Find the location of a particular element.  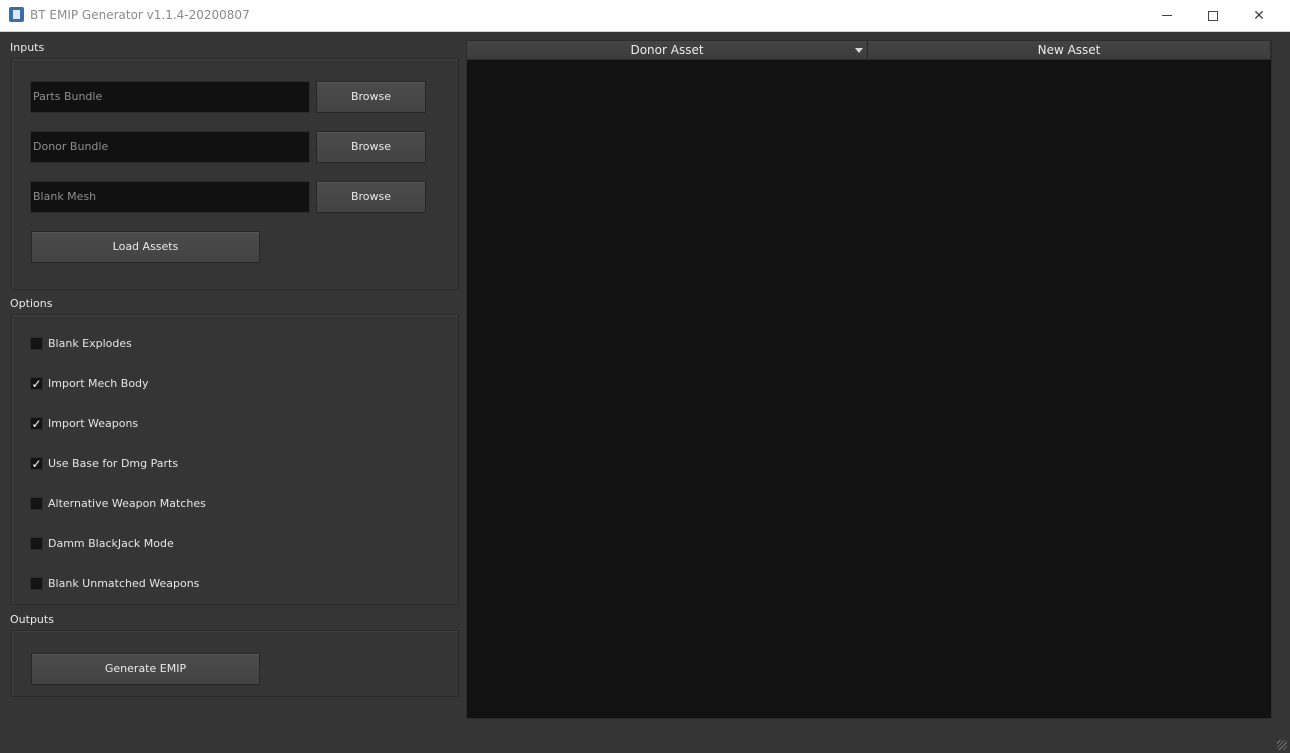

parts-bundle-input: Parts Bundle is located at coordinates (170, 97).